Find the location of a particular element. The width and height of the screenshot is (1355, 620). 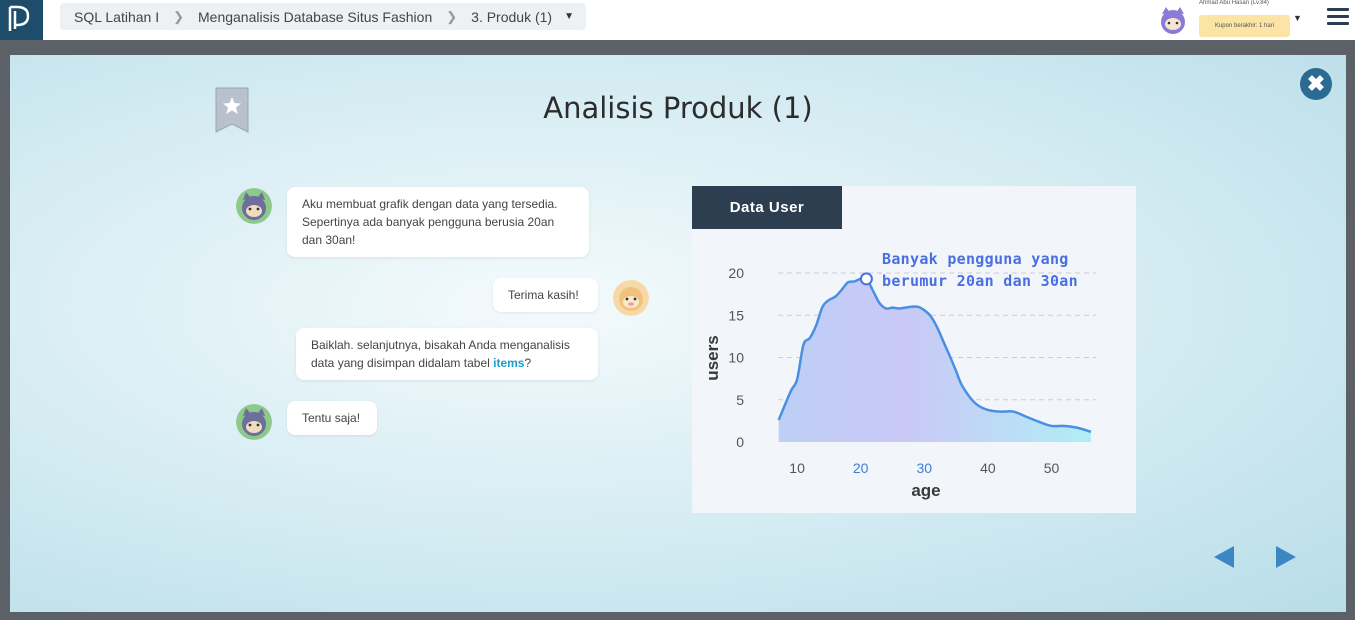

y-tick-label: 20 is located at coordinates (736, 273).